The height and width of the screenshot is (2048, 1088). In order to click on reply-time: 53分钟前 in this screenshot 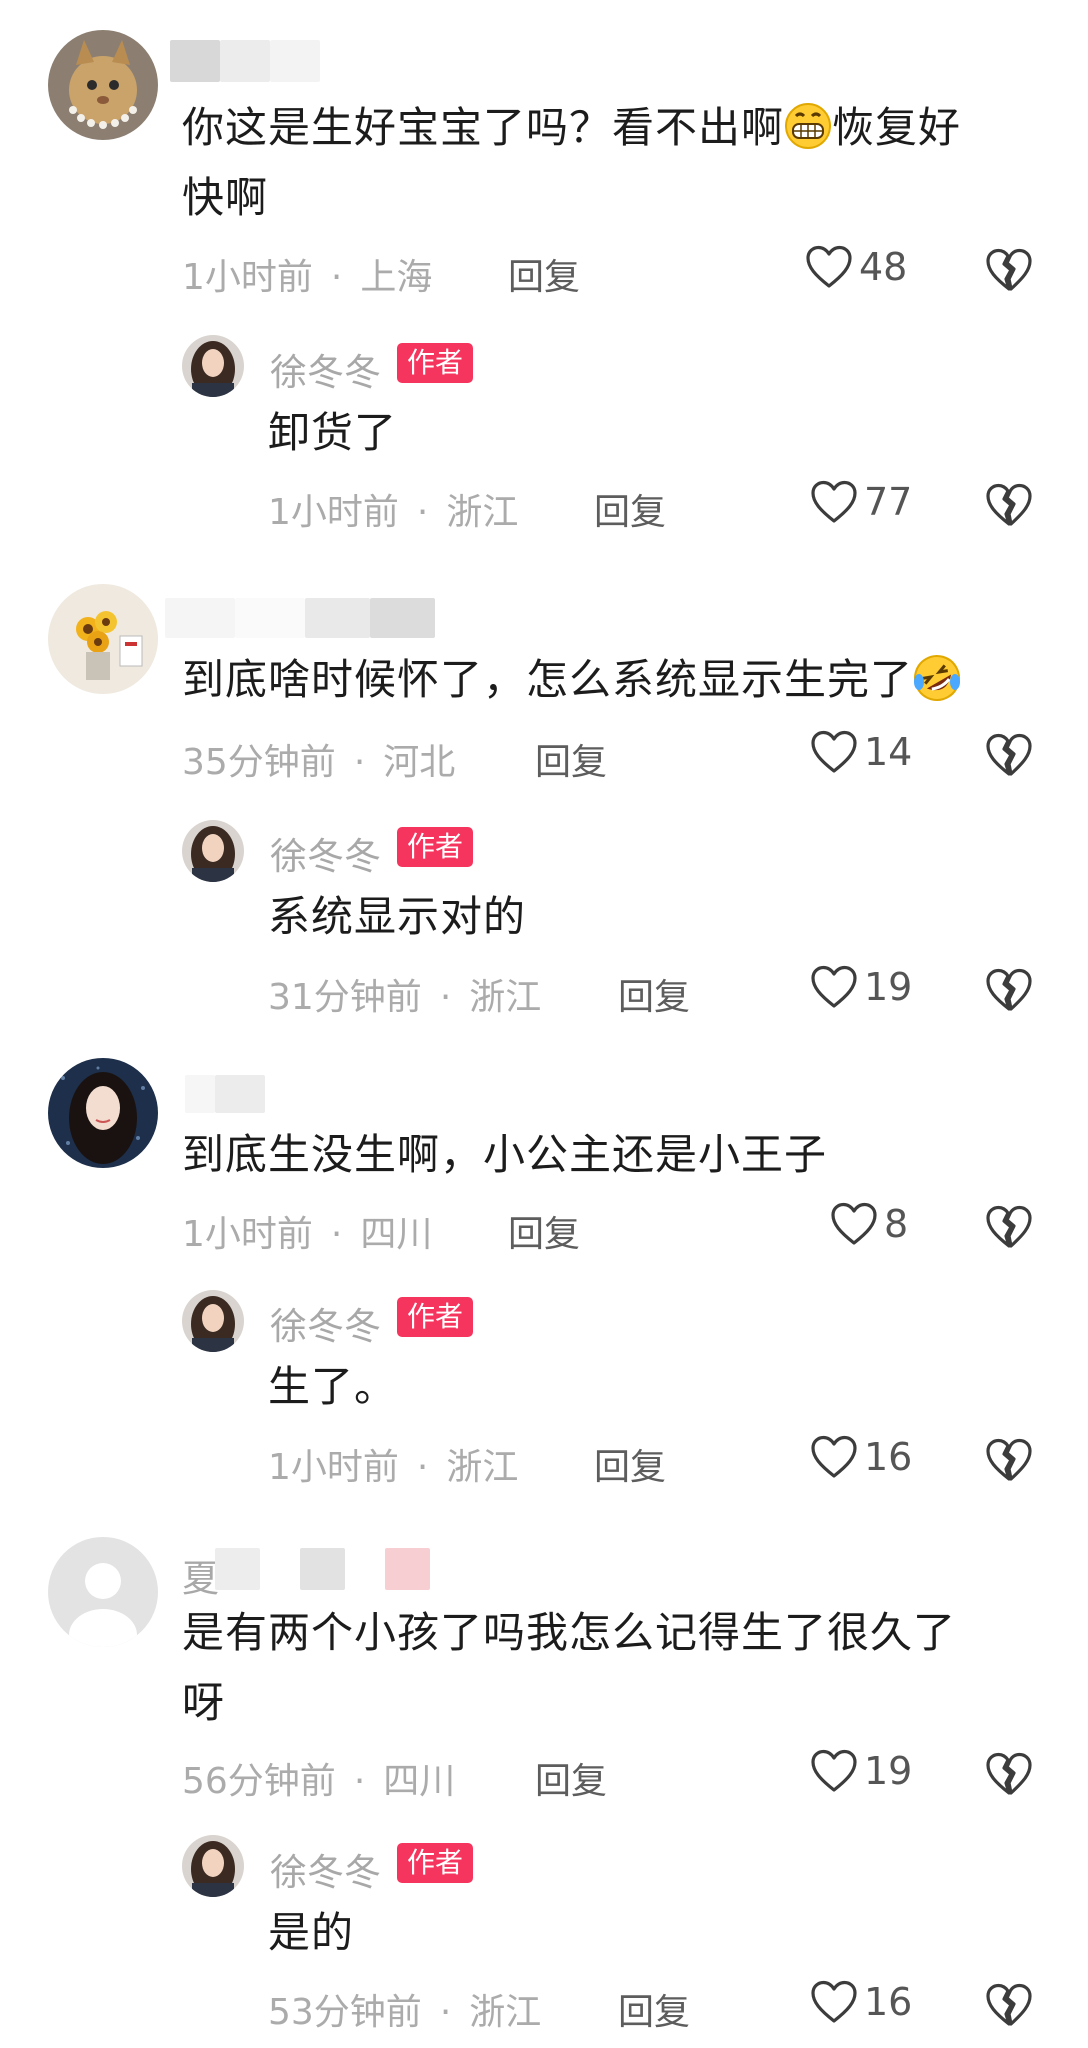, I will do `click(345, 2012)`.